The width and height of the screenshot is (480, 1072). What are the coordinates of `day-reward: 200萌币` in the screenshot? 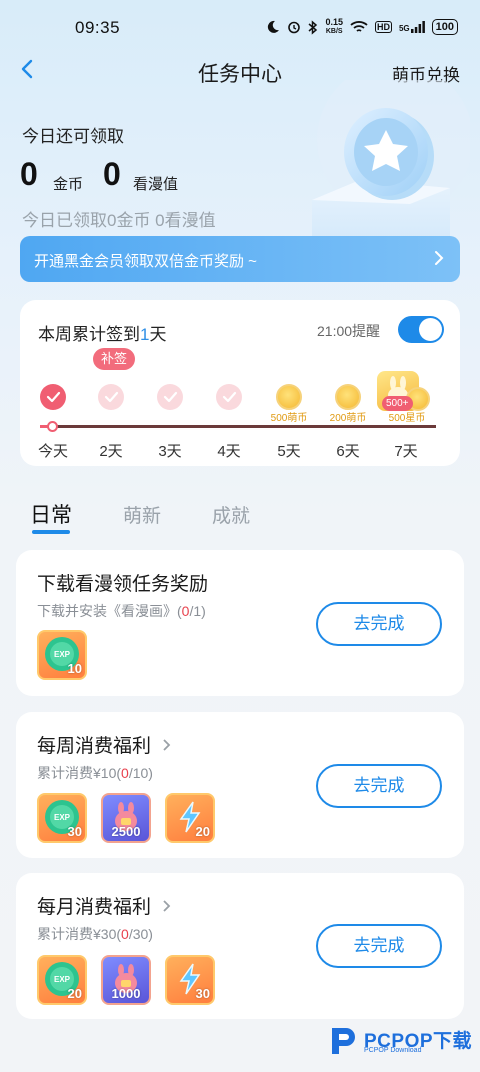 It's located at (348, 418).